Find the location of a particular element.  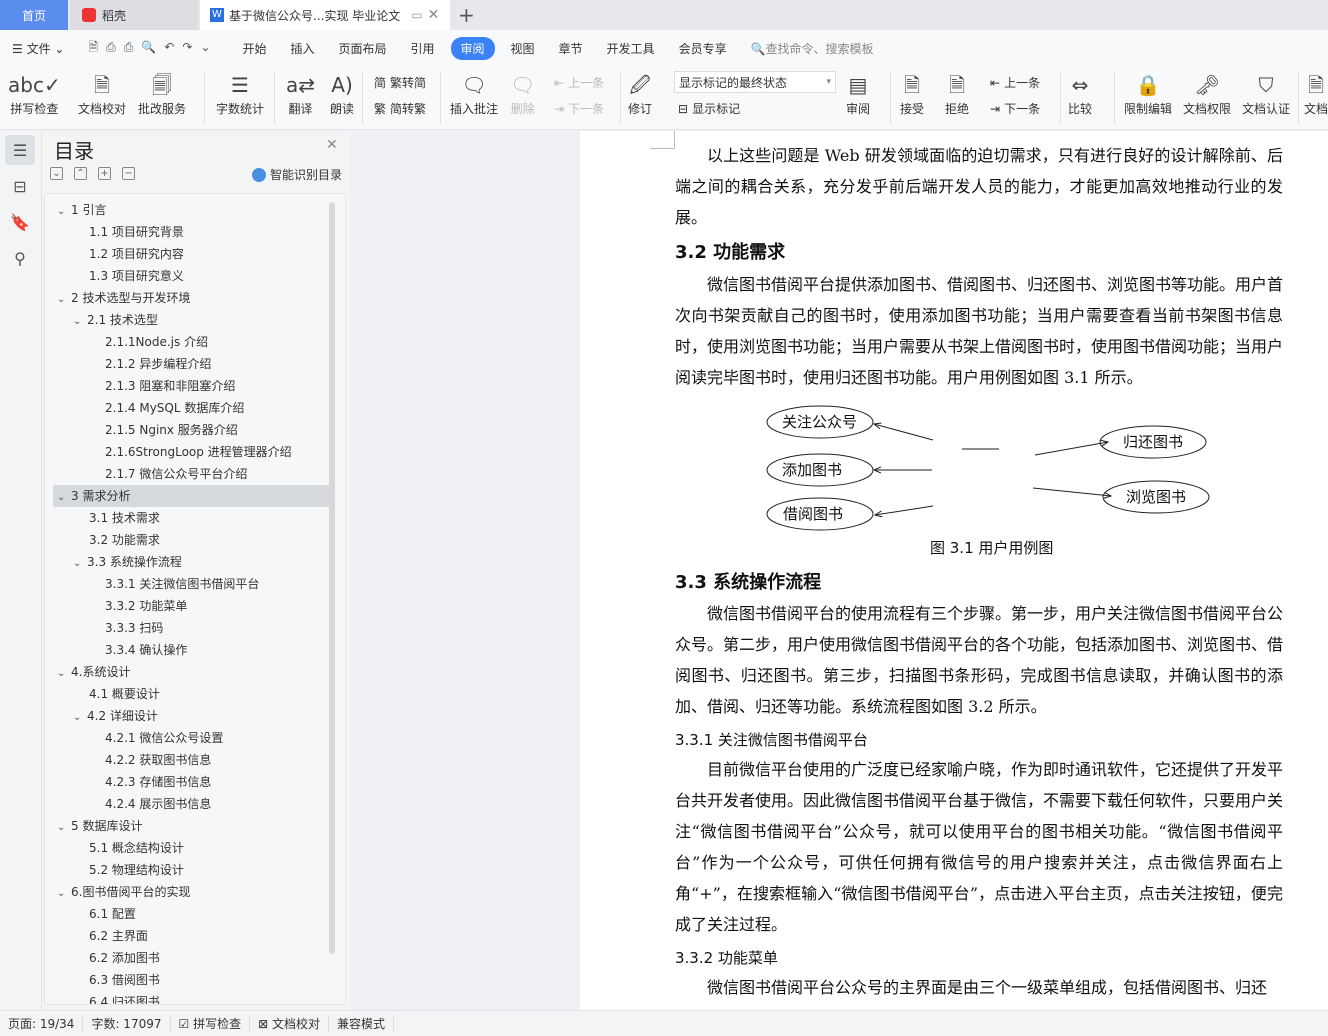

toc-item: 1.1 项目研究背景 is located at coordinates (191, 232).